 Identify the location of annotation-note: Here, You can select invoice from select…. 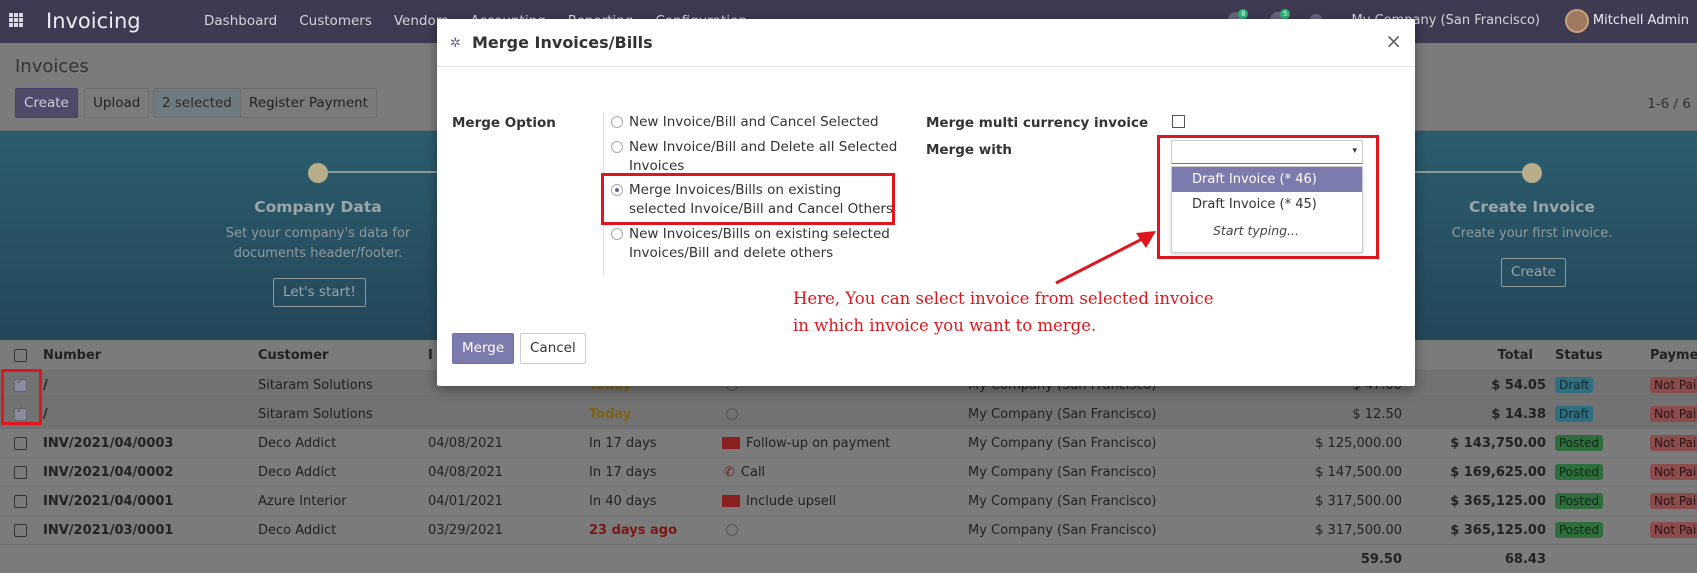
(1053, 312).